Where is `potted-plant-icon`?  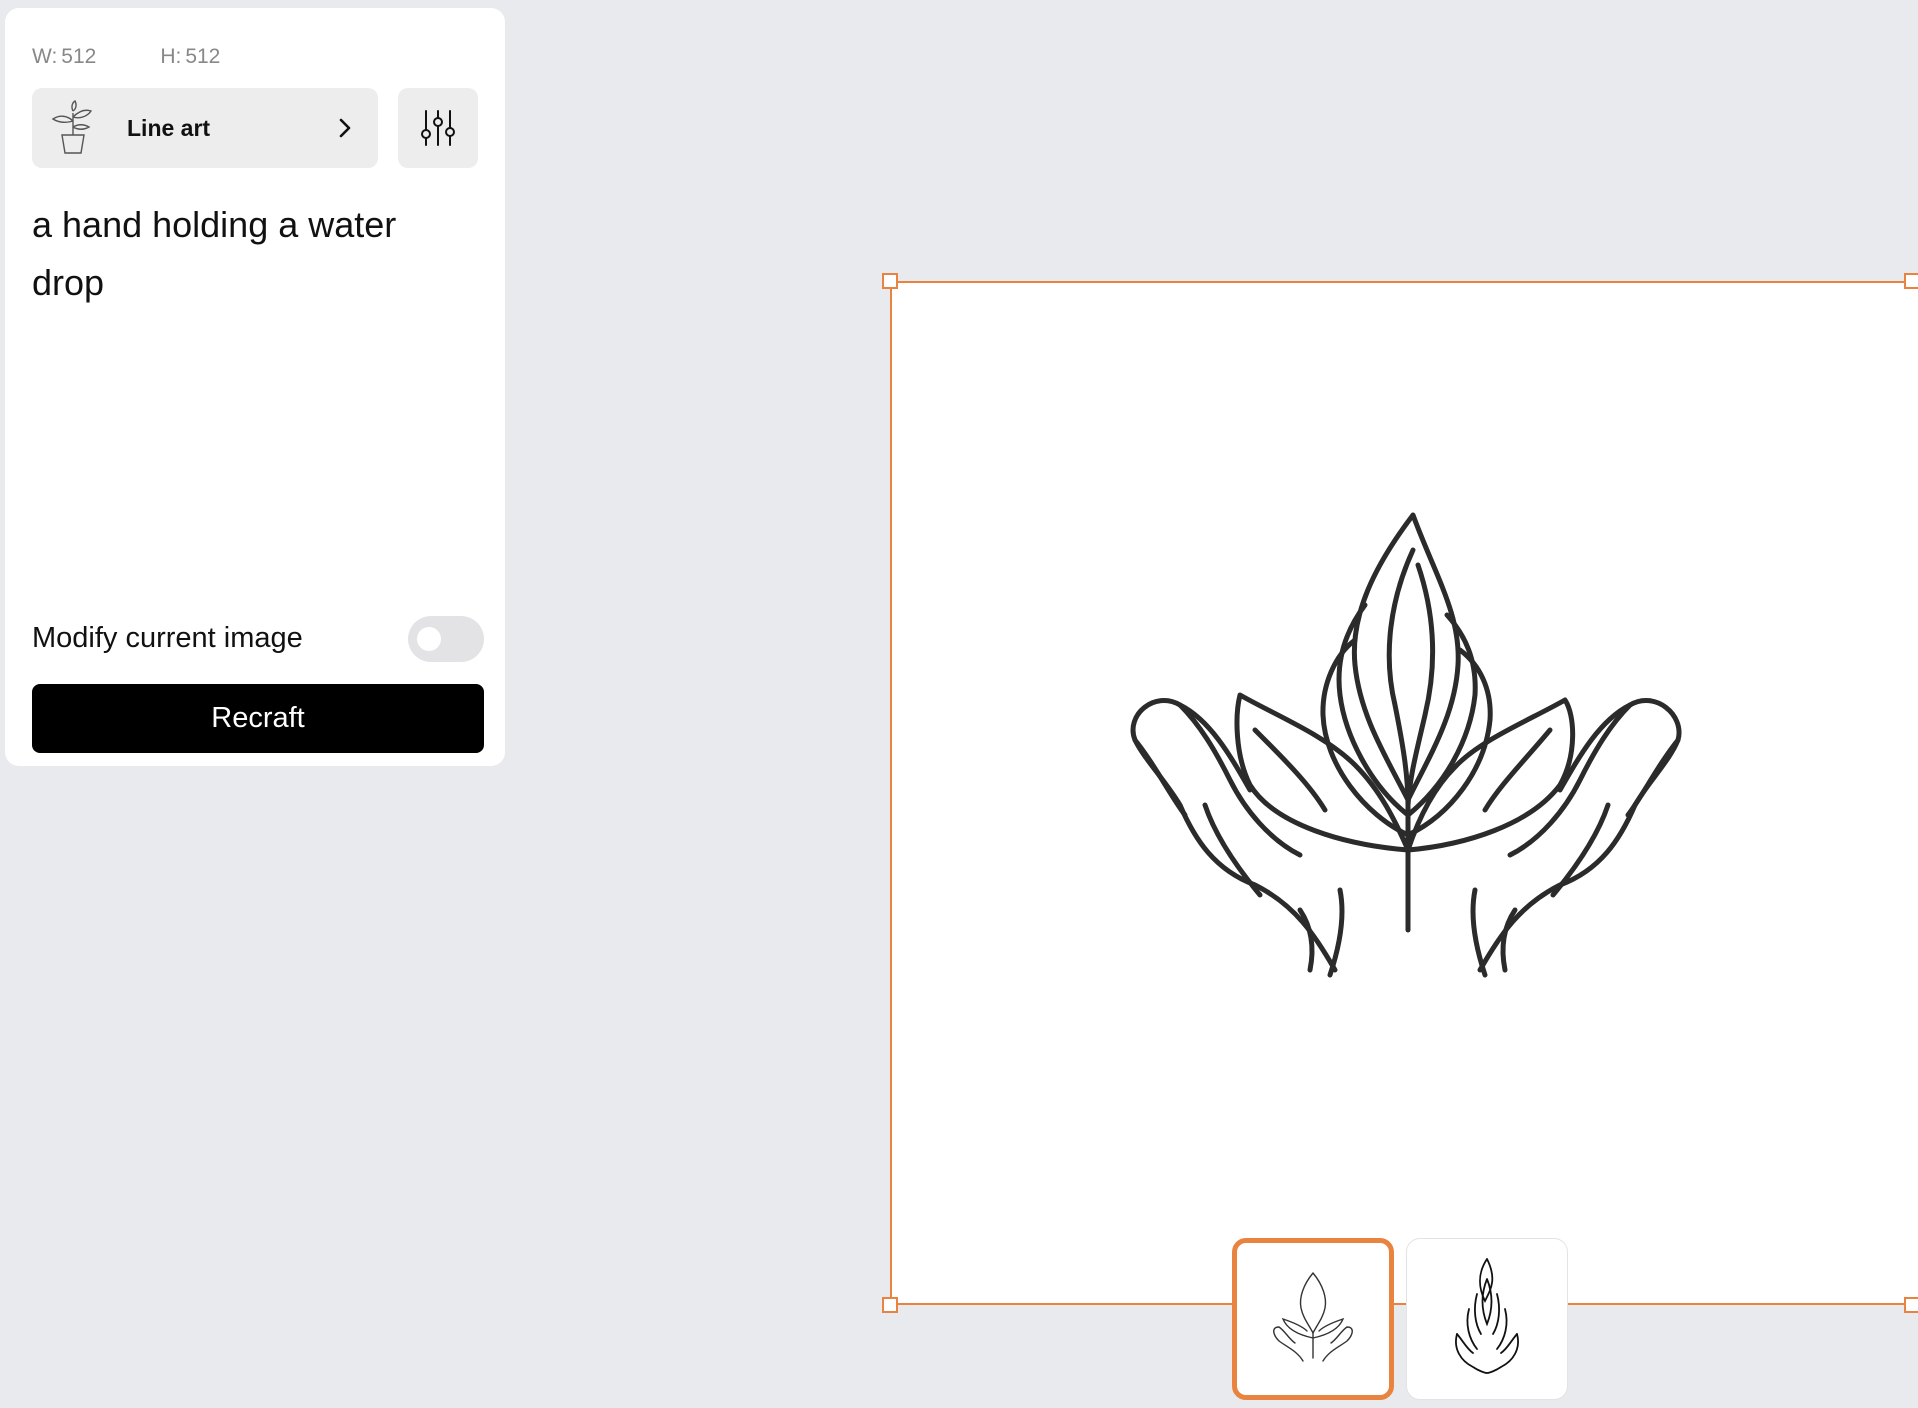
potted-plant-icon is located at coordinates (72, 126).